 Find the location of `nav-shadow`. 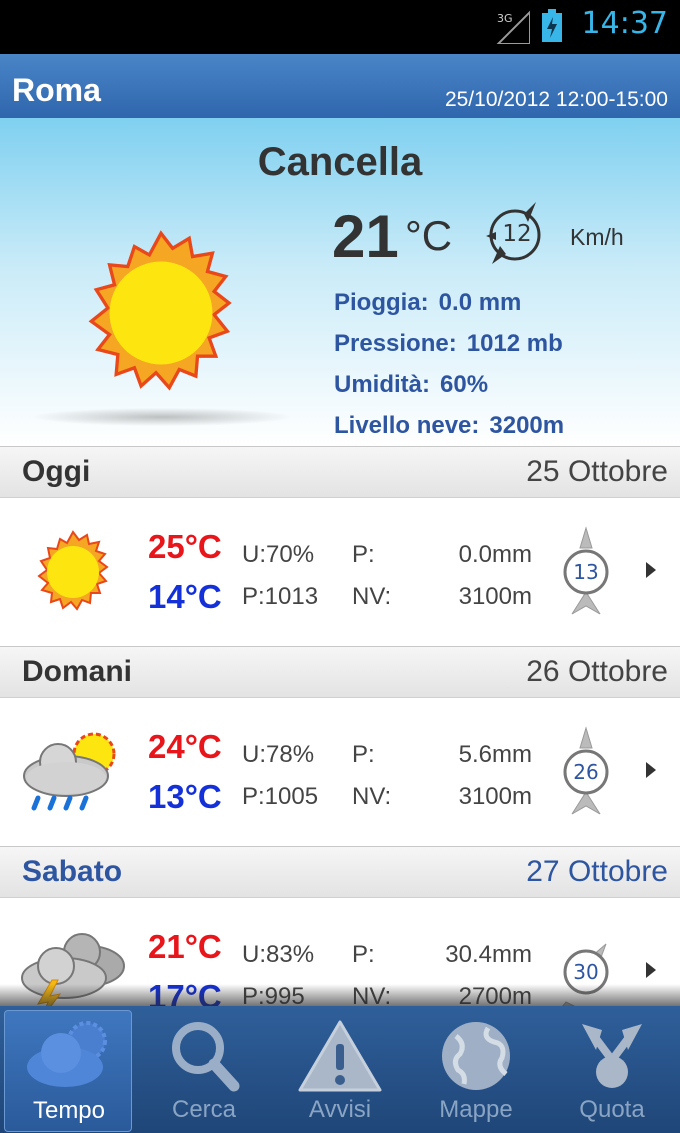

nav-shadow is located at coordinates (340, 995).